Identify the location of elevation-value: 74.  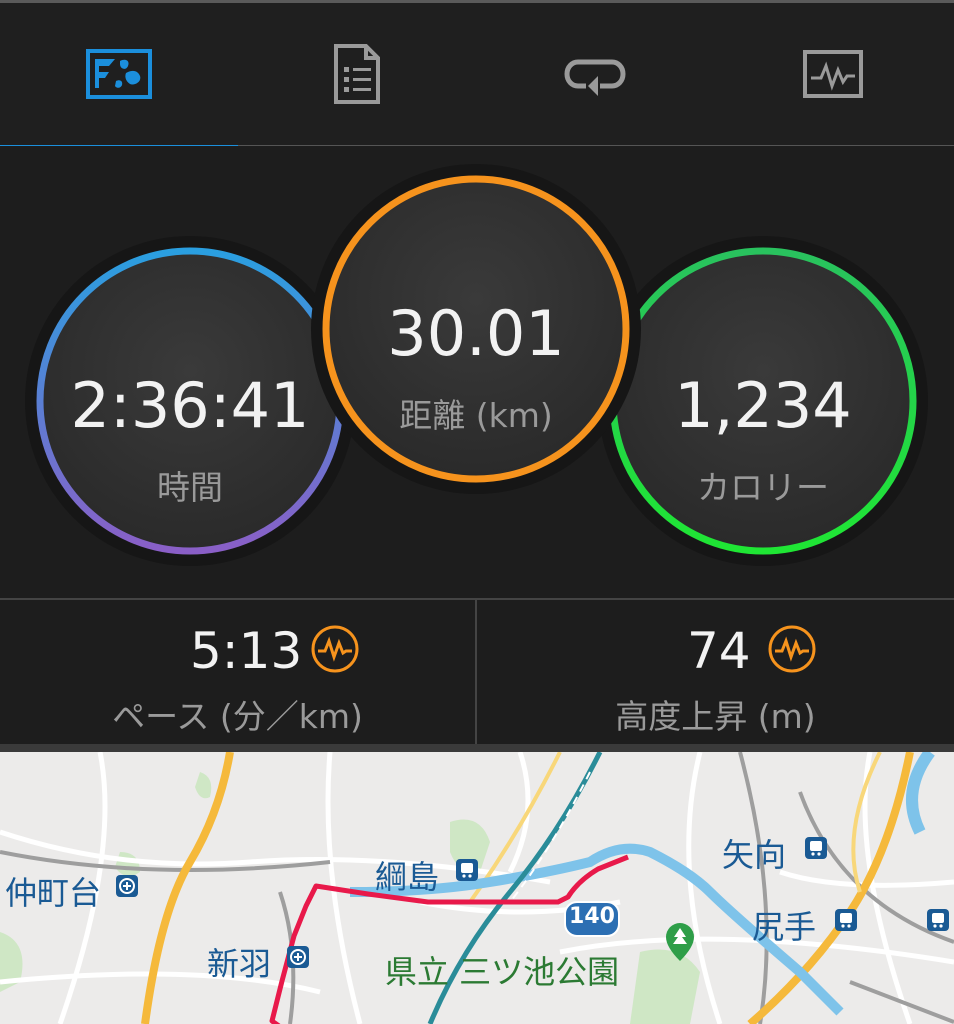
(719, 651).